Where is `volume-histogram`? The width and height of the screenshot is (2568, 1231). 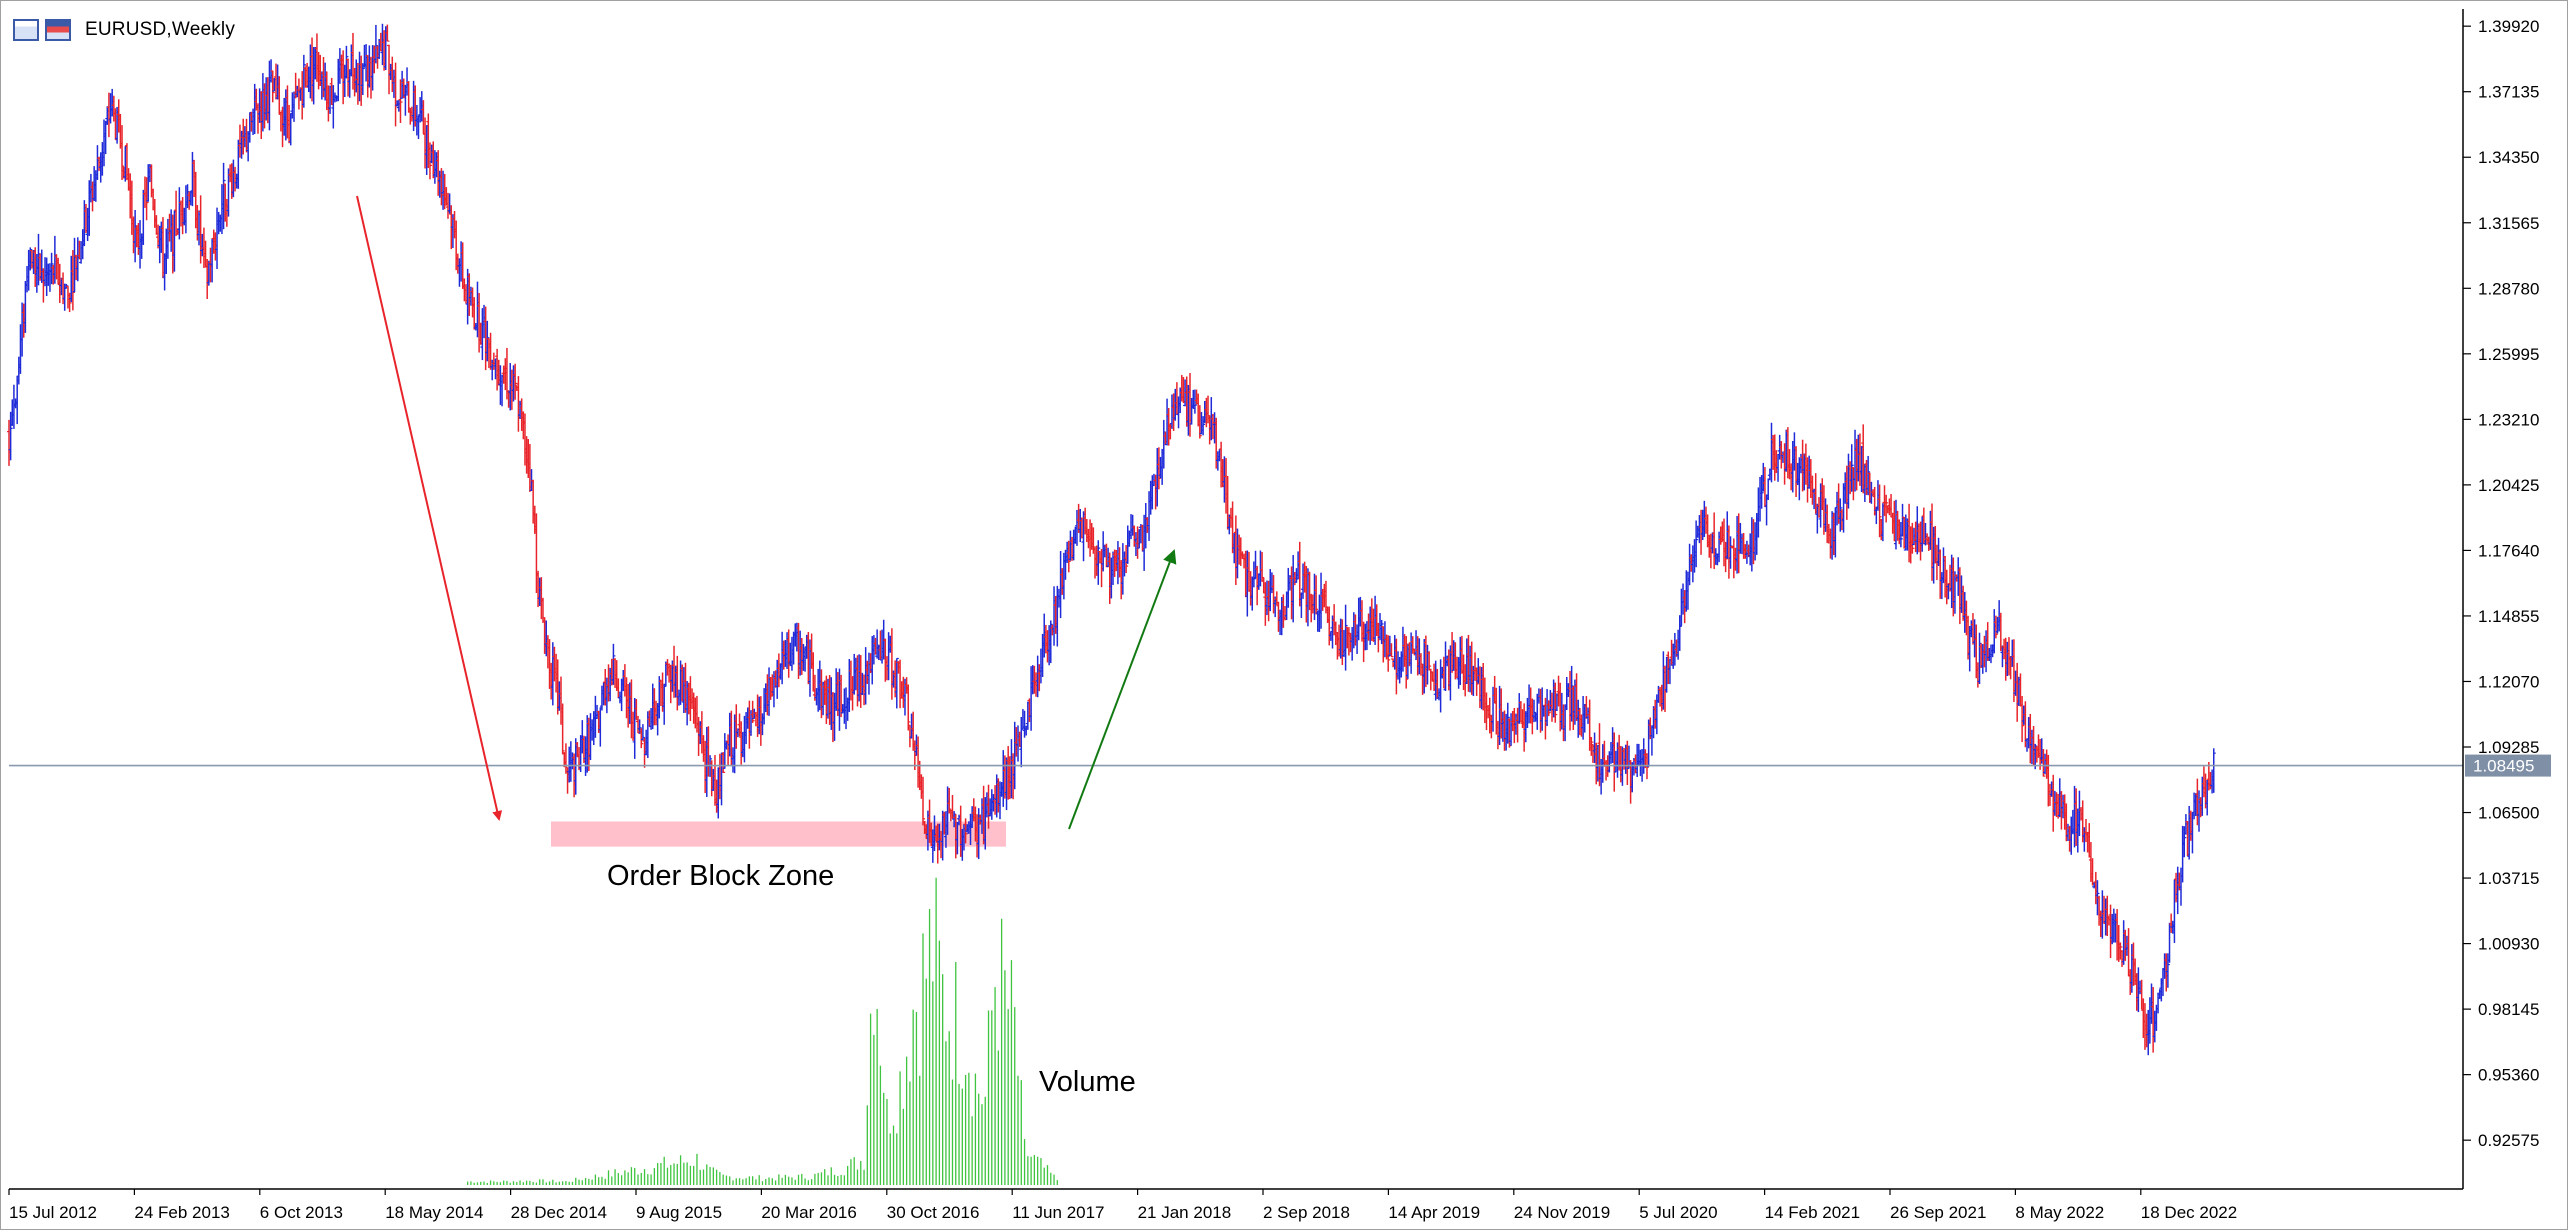 volume-histogram is located at coordinates (763, 1031).